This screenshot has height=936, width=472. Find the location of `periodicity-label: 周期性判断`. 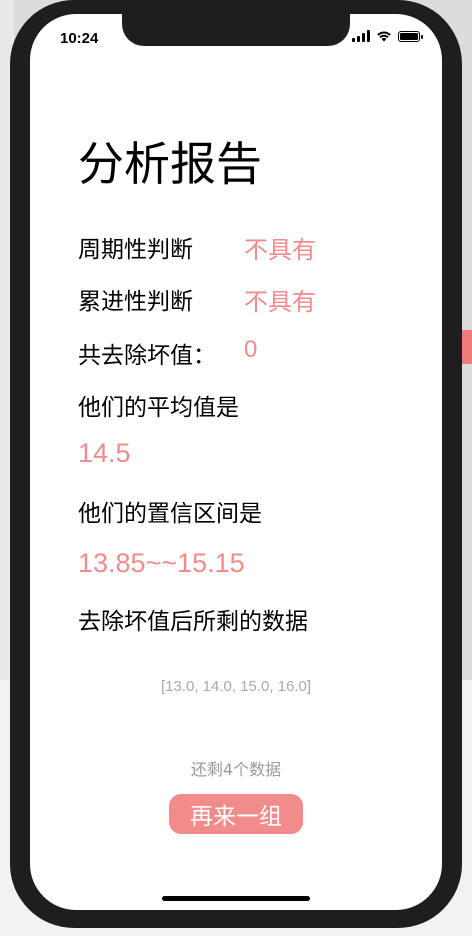

periodicity-label: 周期性判断 is located at coordinates (135, 250).